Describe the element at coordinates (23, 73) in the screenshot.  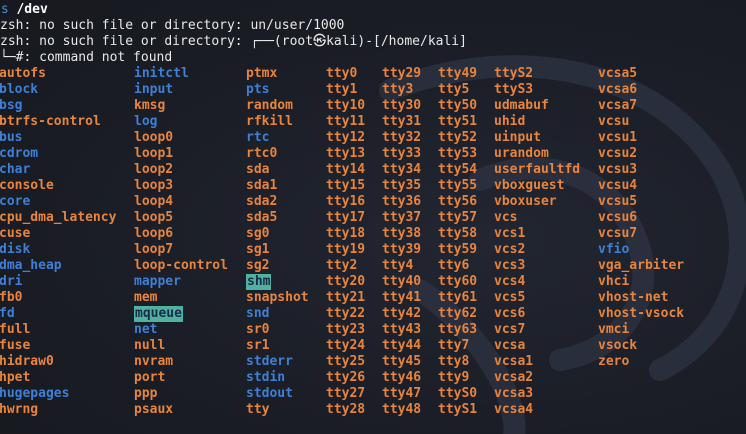
I see `device-file-entry: autofs` at that location.